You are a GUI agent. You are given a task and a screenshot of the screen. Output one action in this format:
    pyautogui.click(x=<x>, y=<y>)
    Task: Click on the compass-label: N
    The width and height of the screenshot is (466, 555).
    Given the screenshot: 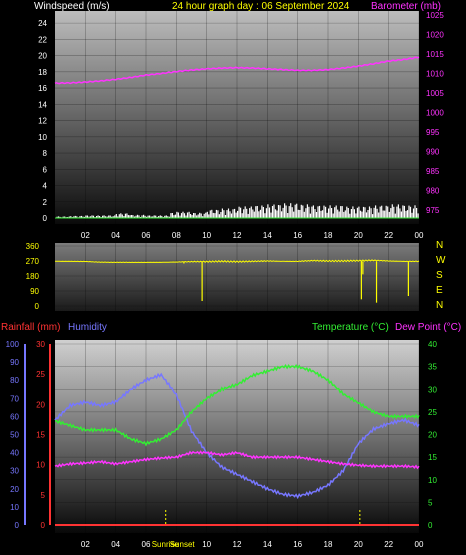 What is the action you would take?
    pyautogui.click(x=439, y=245)
    